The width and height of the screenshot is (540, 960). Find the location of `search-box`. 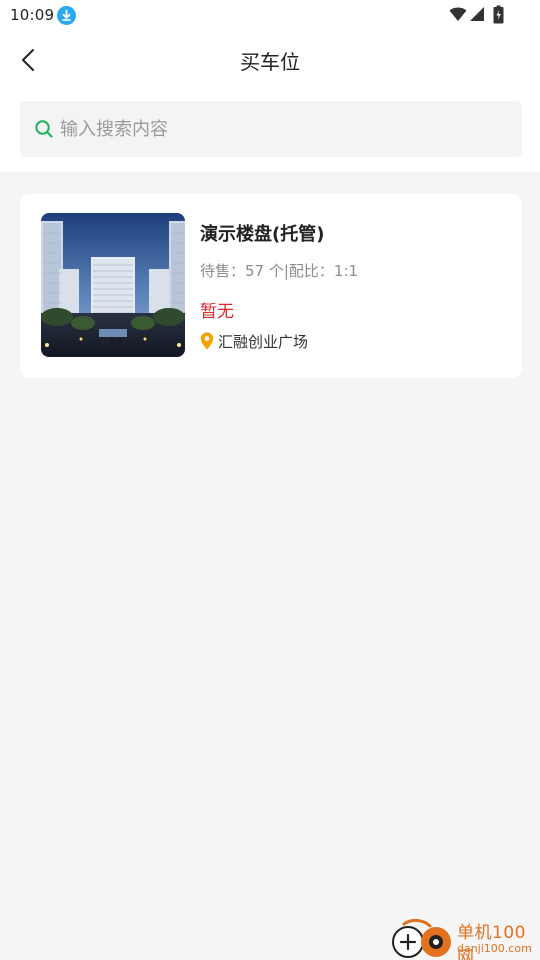

search-box is located at coordinates (271, 129).